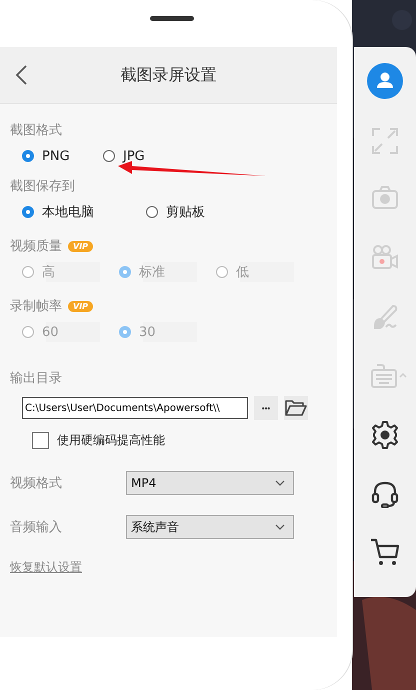  Describe the element at coordinates (385, 434) in the screenshot. I see `settings-icon` at that location.